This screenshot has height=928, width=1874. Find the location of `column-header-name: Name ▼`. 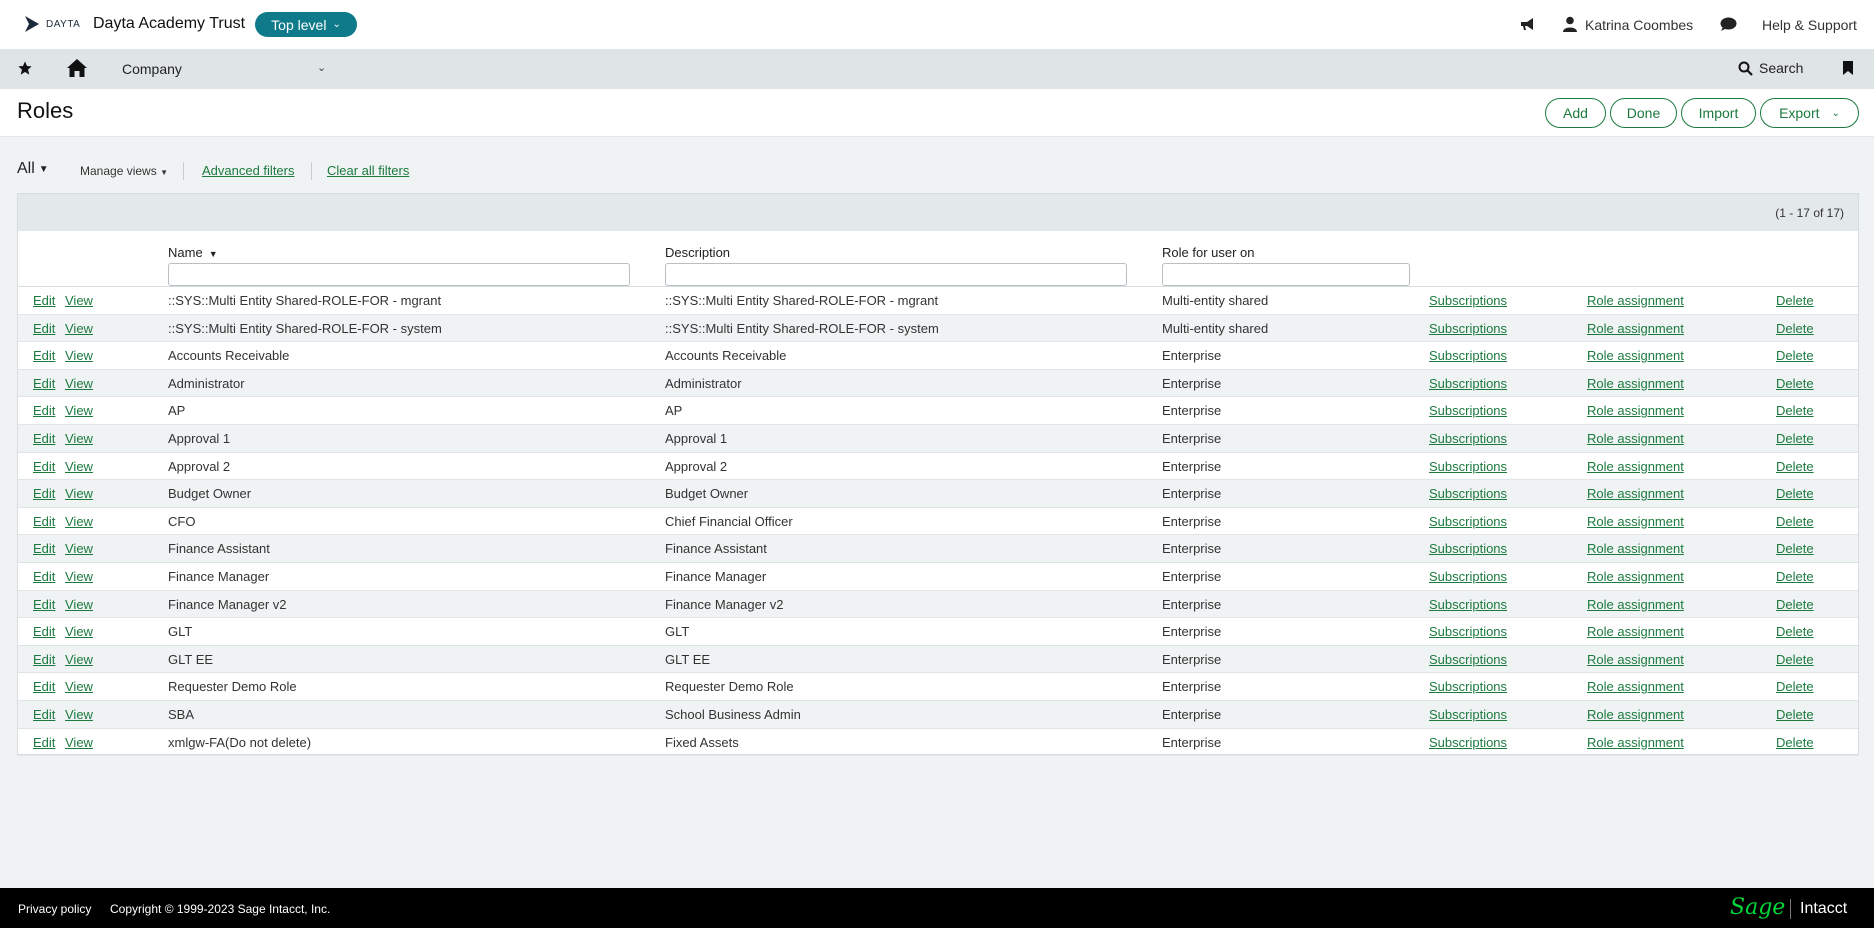

column-header-name: Name ▼ is located at coordinates (193, 252).